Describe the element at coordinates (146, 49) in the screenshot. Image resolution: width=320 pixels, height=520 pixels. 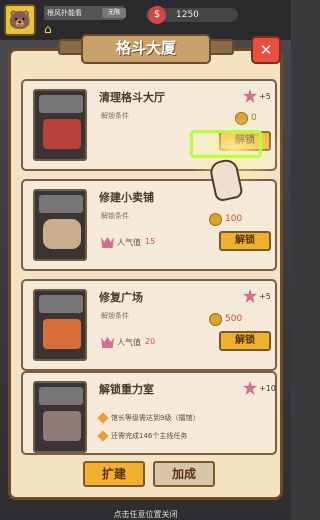
I see `page-title: 格斗大厦` at that location.